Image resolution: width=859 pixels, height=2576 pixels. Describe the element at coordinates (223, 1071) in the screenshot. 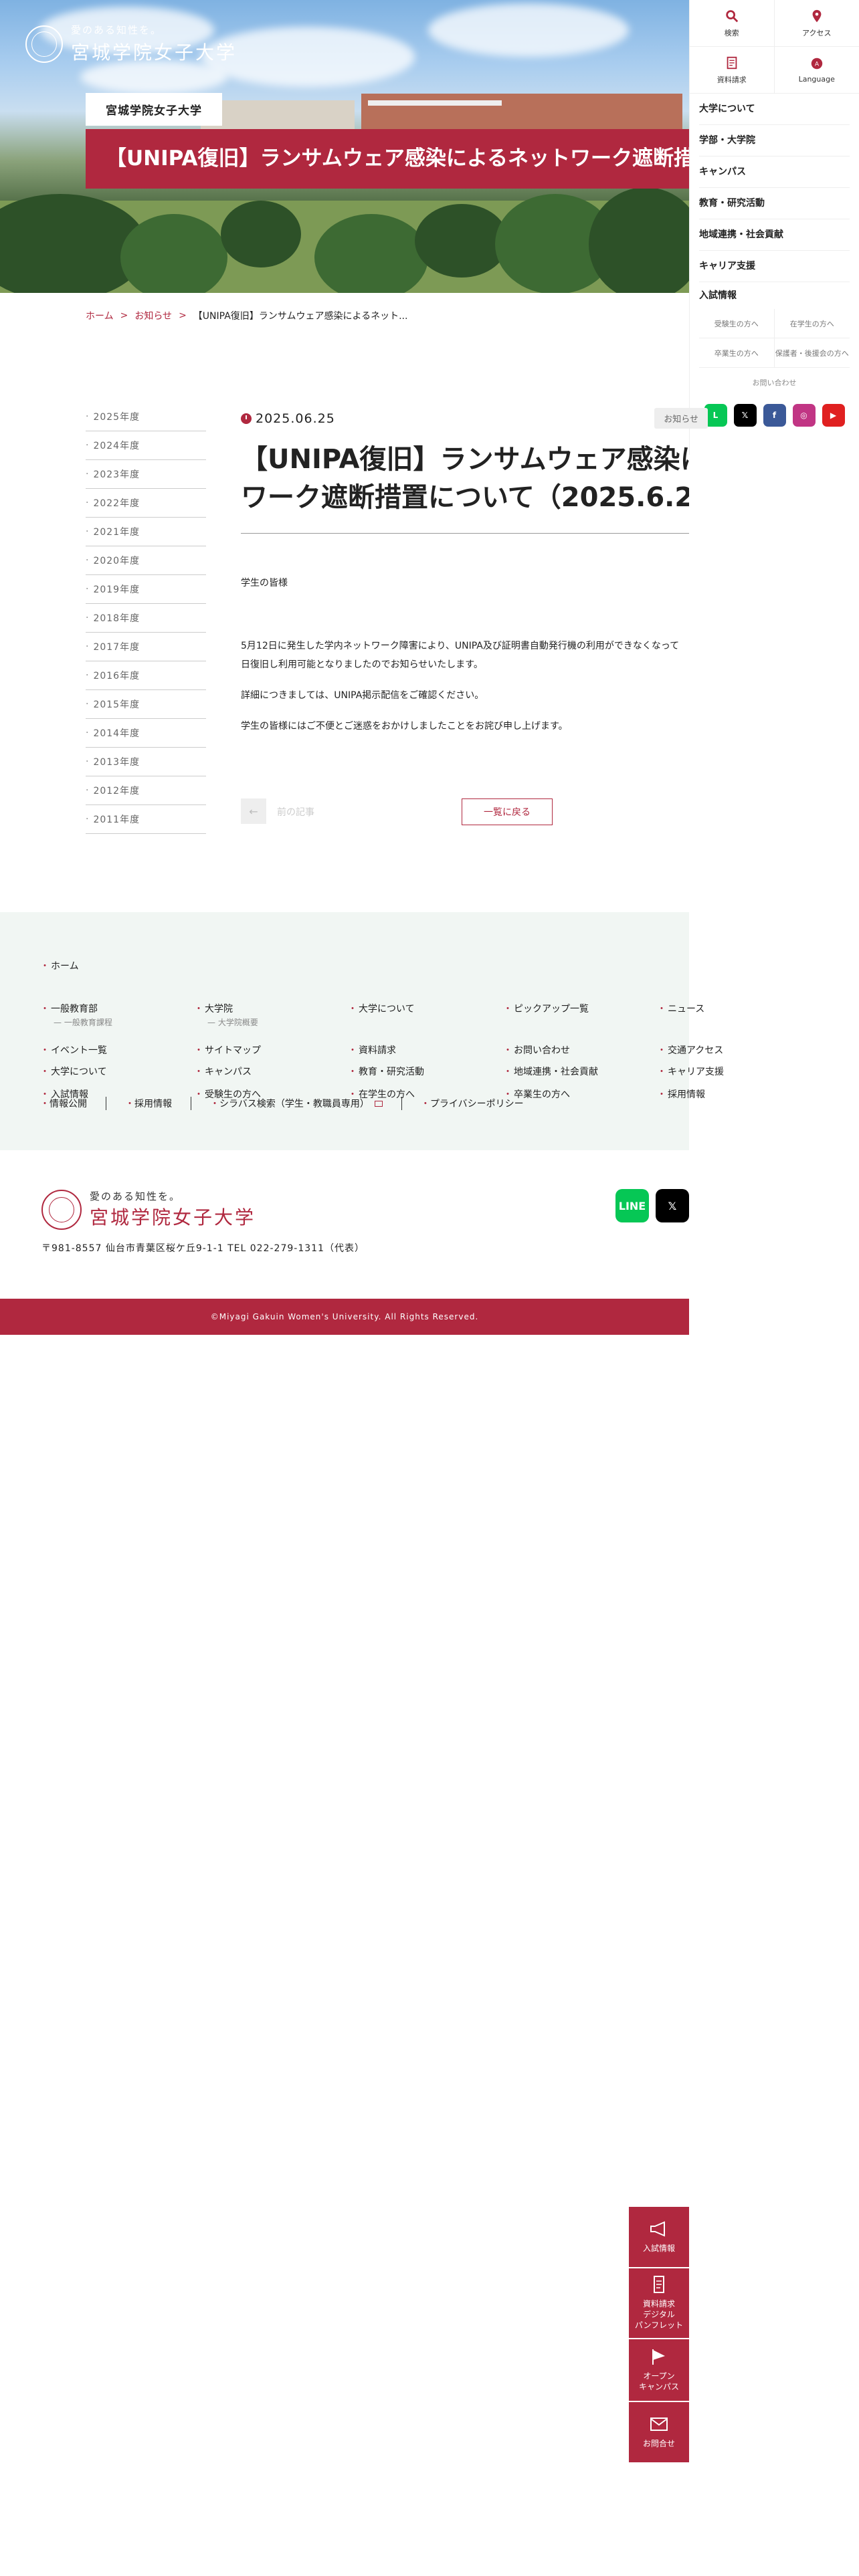

I see `footer-link-campus: キャンパス` at that location.